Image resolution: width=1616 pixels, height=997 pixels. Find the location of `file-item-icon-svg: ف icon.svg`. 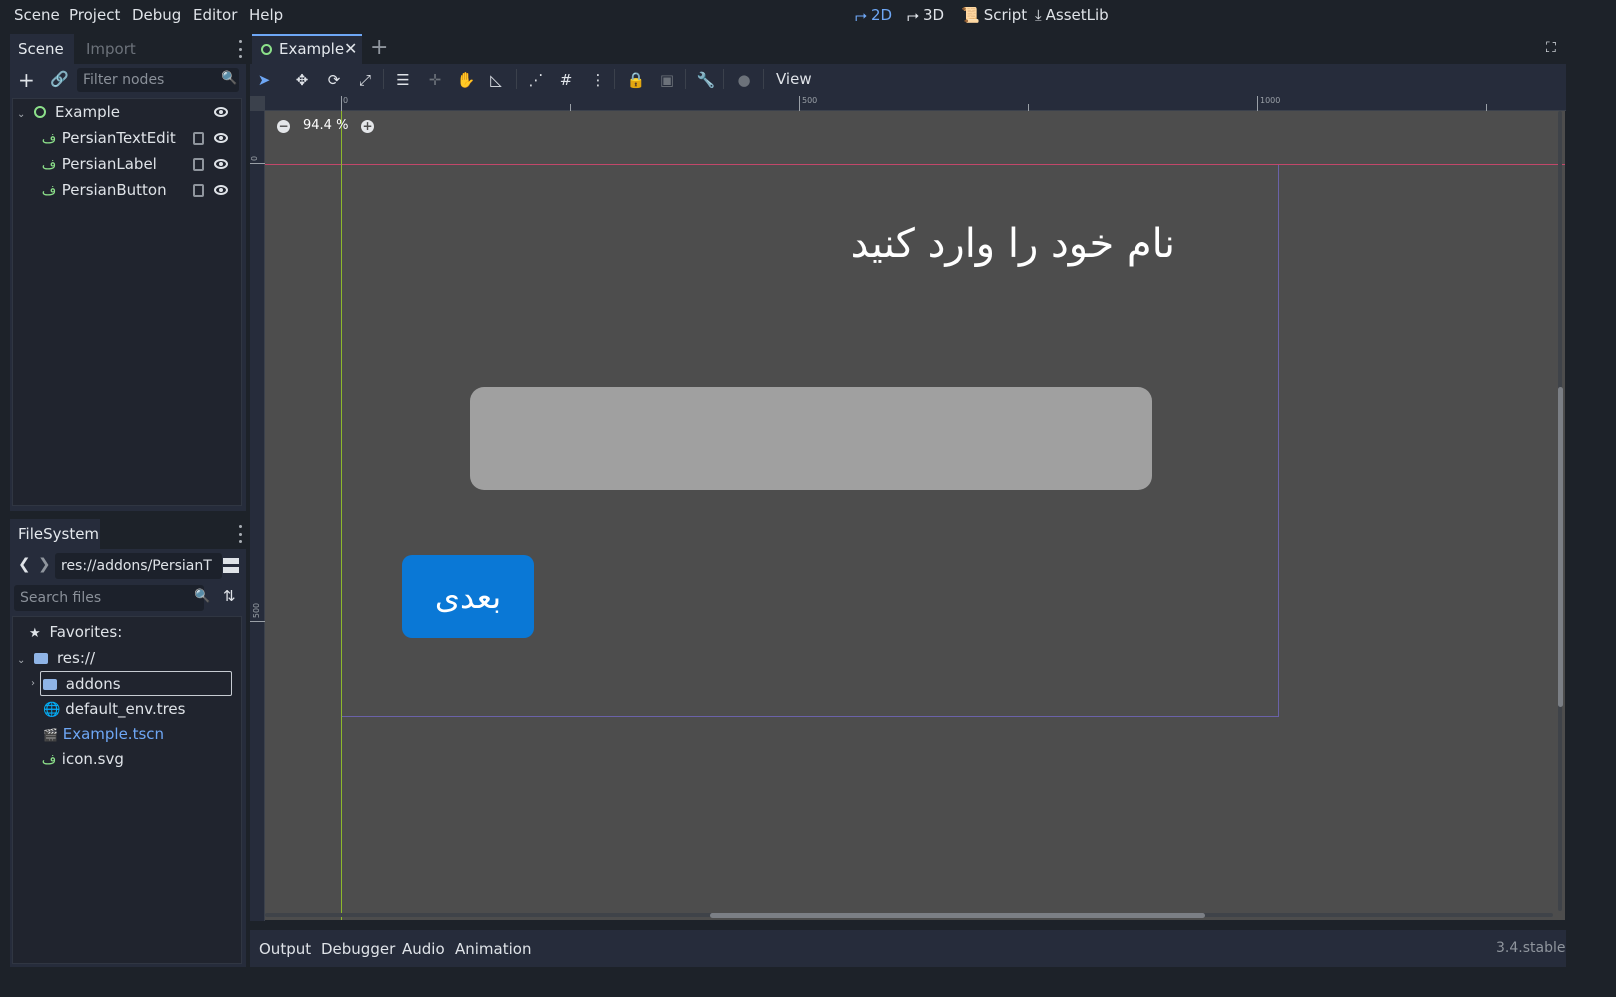

file-item-icon-svg: ف icon.svg is located at coordinates (82, 759).